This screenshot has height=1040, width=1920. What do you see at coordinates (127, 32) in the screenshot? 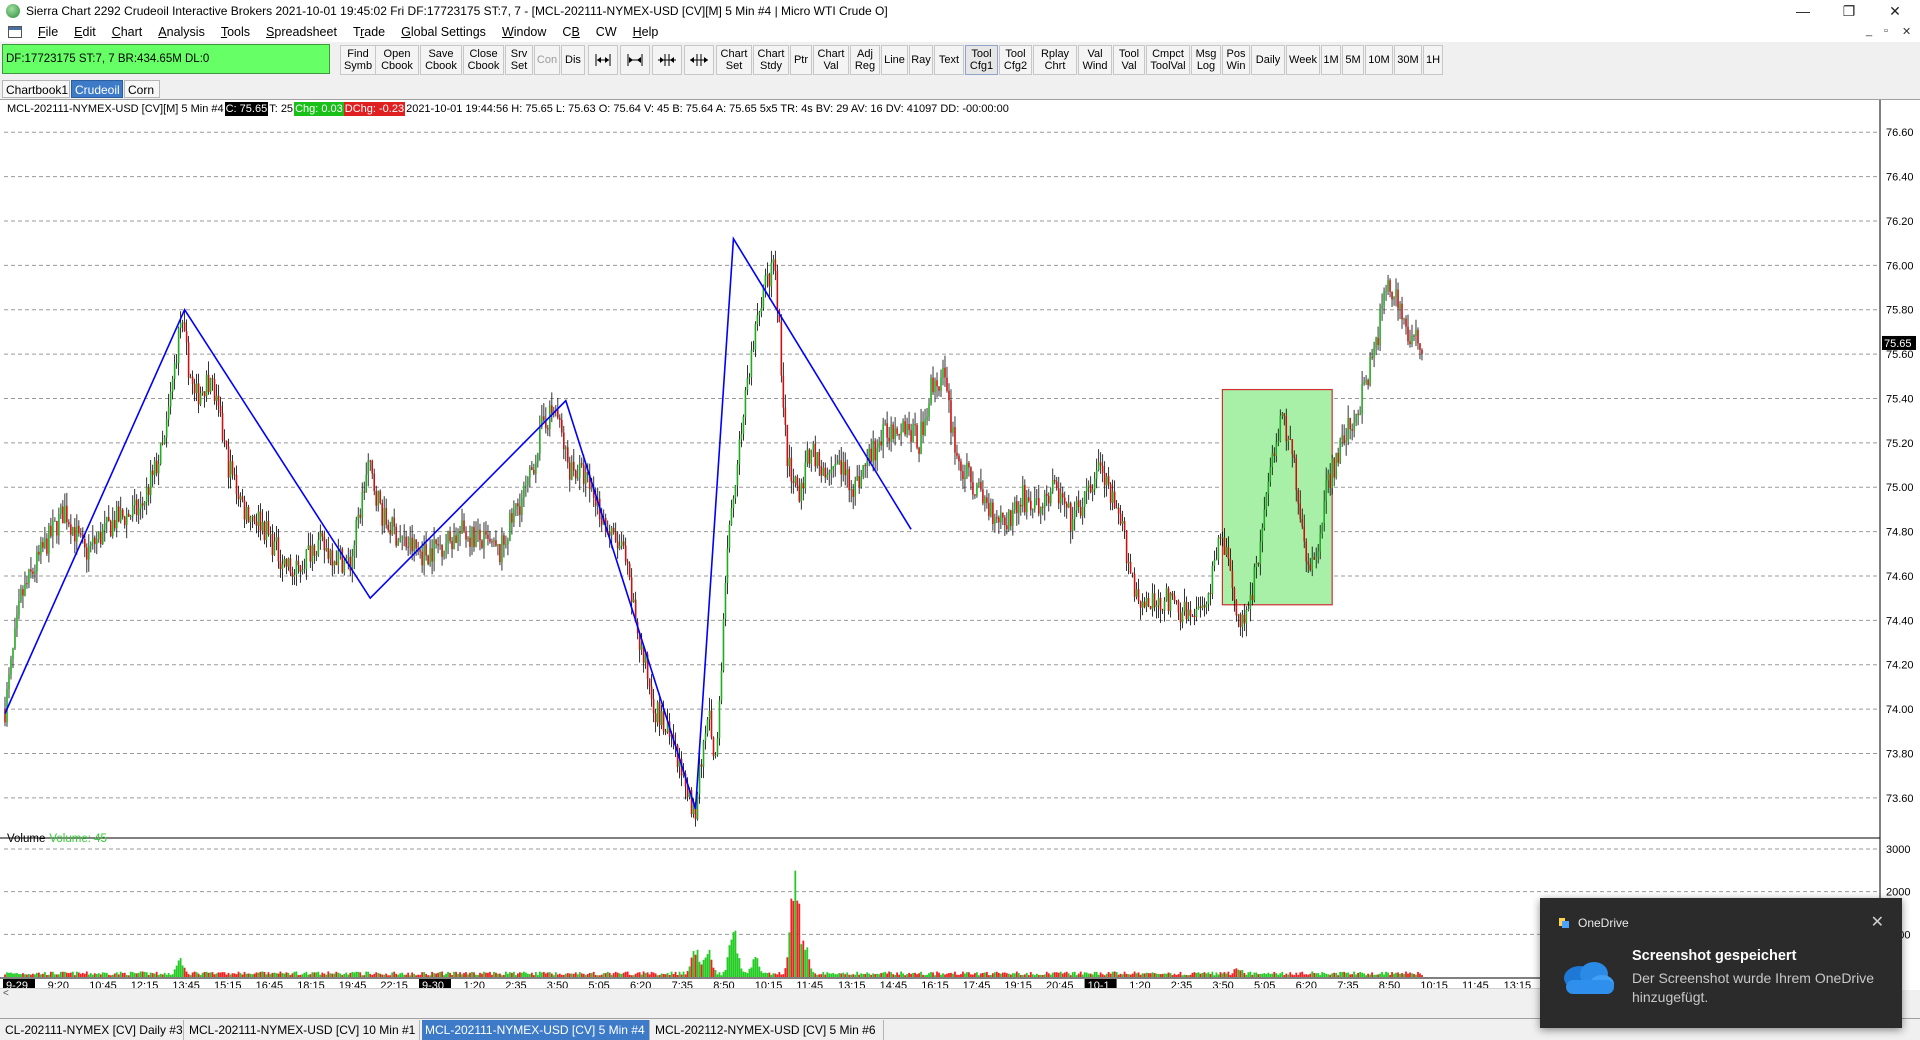
I see `menu-item-chart: Chart` at bounding box center [127, 32].